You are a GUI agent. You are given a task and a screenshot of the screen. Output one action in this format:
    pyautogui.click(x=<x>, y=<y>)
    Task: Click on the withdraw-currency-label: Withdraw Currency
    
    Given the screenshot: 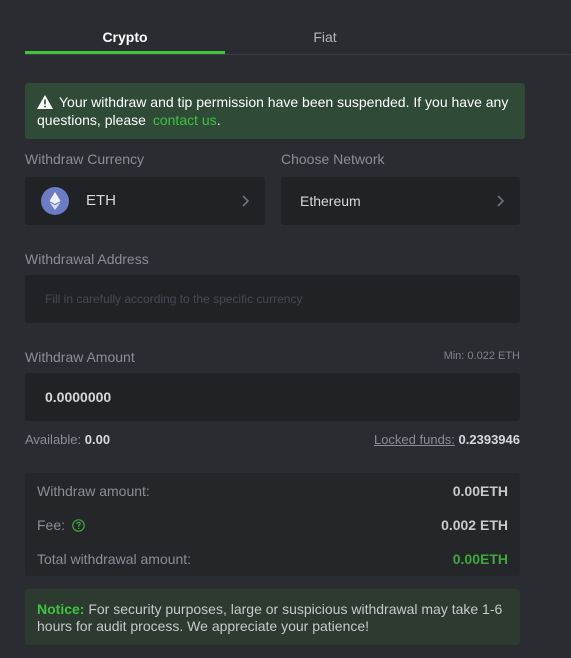 What is the action you would take?
    pyautogui.click(x=85, y=159)
    